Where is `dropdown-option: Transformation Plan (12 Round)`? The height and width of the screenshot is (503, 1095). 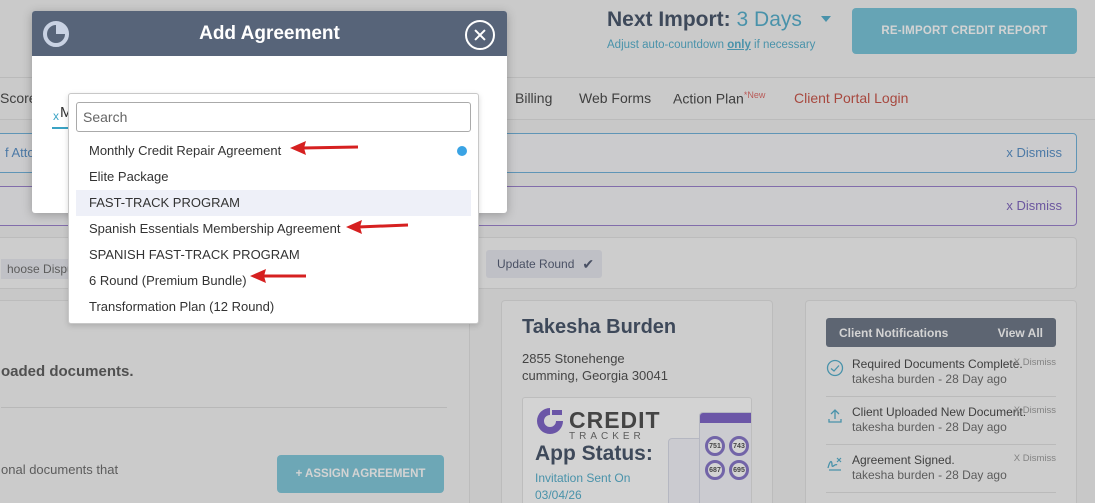 dropdown-option: Transformation Plan (12 Round) is located at coordinates (273, 307).